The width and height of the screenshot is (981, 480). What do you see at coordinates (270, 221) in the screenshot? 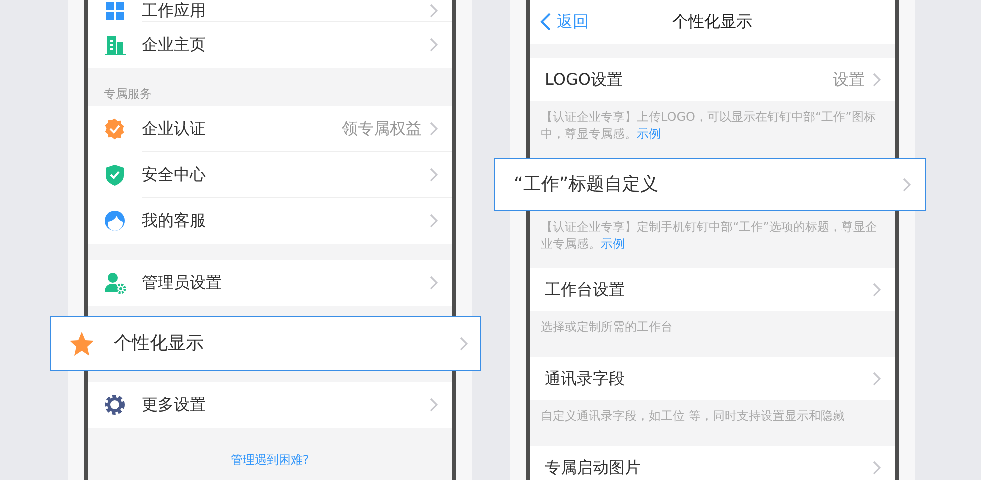
I see `list-item: 我的客服` at bounding box center [270, 221].